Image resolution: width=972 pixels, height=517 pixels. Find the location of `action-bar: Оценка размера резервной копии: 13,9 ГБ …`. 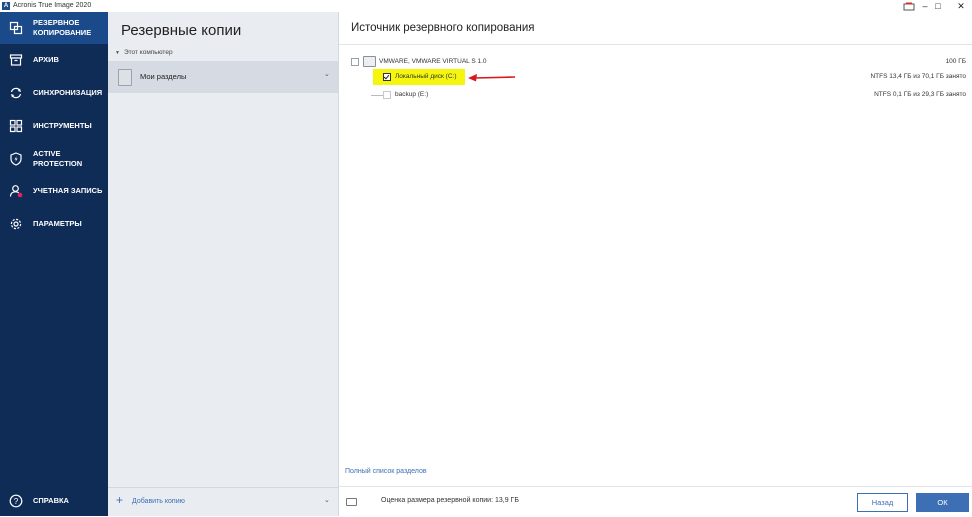

action-bar: Оценка размера резервной копии: 13,9 ГБ … is located at coordinates (655, 501).